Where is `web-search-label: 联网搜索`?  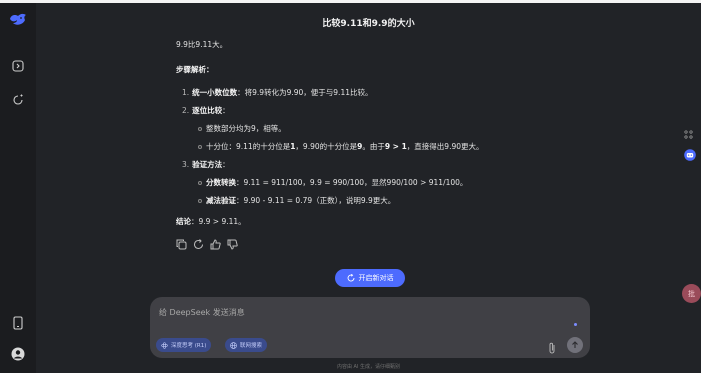 web-search-label: 联网搜索 is located at coordinates (251, 346).